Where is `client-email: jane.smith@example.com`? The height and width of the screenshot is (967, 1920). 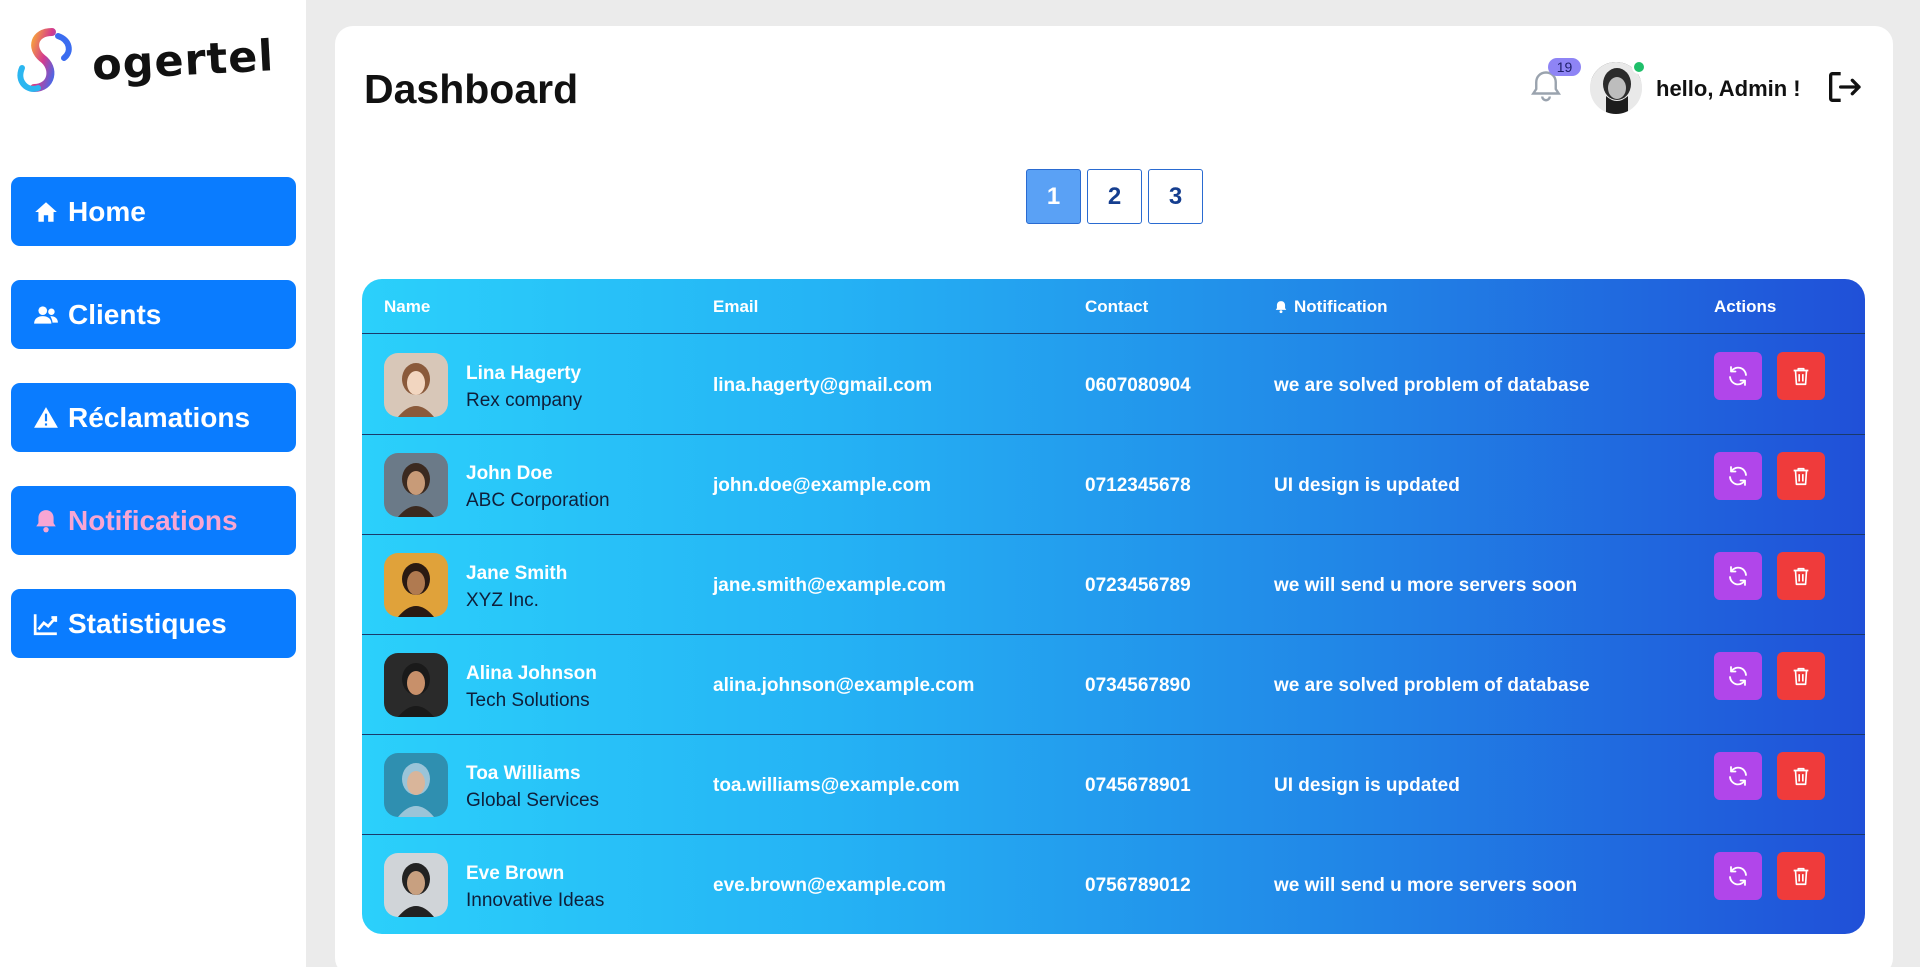
client-email: jane.smith@example.com is located at coordinates (829, 585).